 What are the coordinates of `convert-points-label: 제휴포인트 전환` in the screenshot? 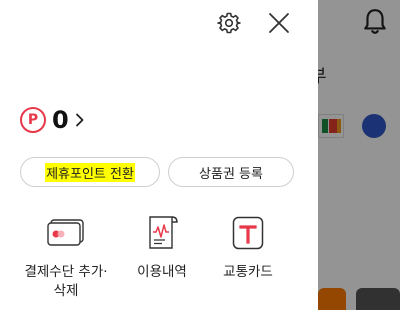 It's located at (90, 172).